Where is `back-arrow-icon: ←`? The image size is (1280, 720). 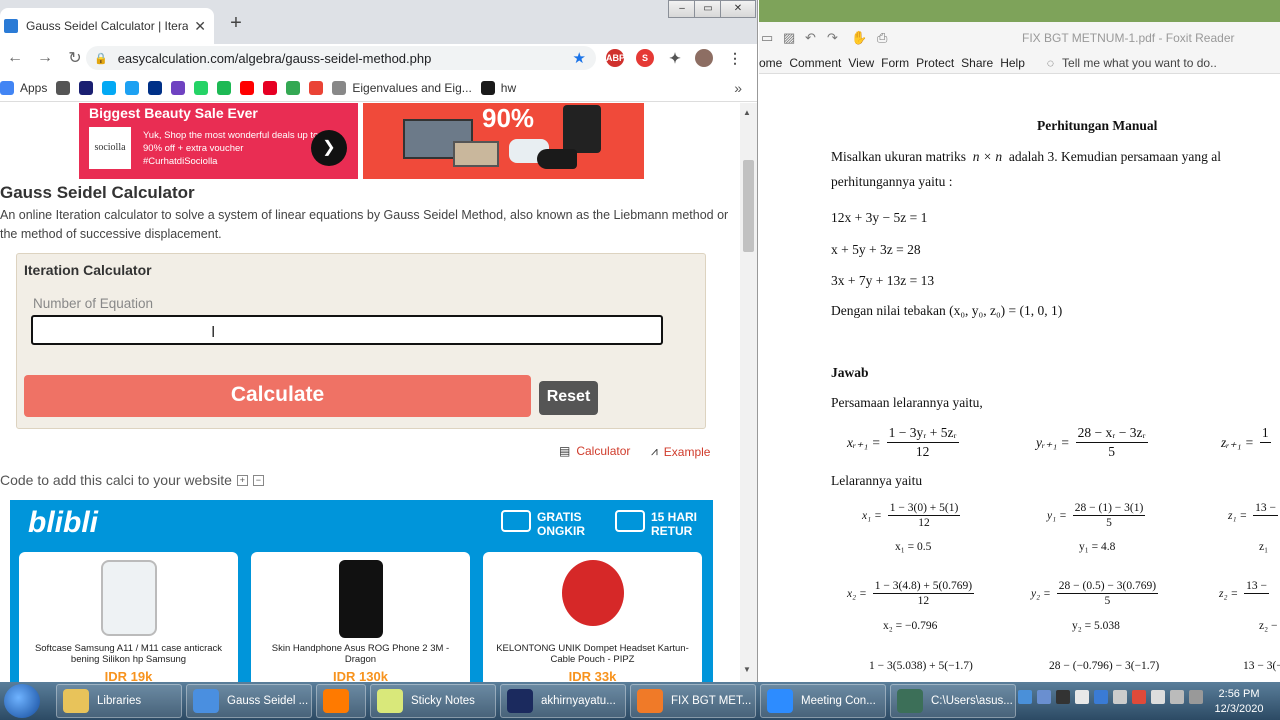
back-arrow-icon: ← is located at coordinates (15, 58).